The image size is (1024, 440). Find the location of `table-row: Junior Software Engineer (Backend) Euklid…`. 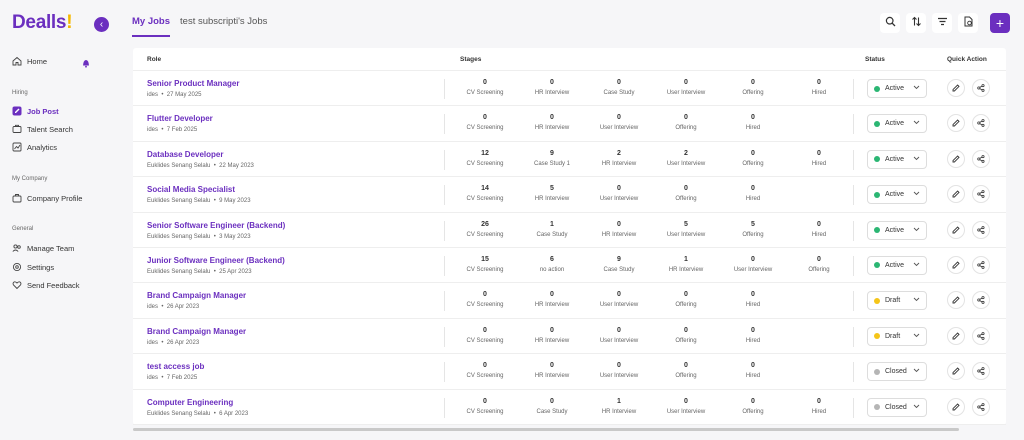

table-row: Junior Software Engineer (Backend) Euklid… is located at coordinates (569, 266).